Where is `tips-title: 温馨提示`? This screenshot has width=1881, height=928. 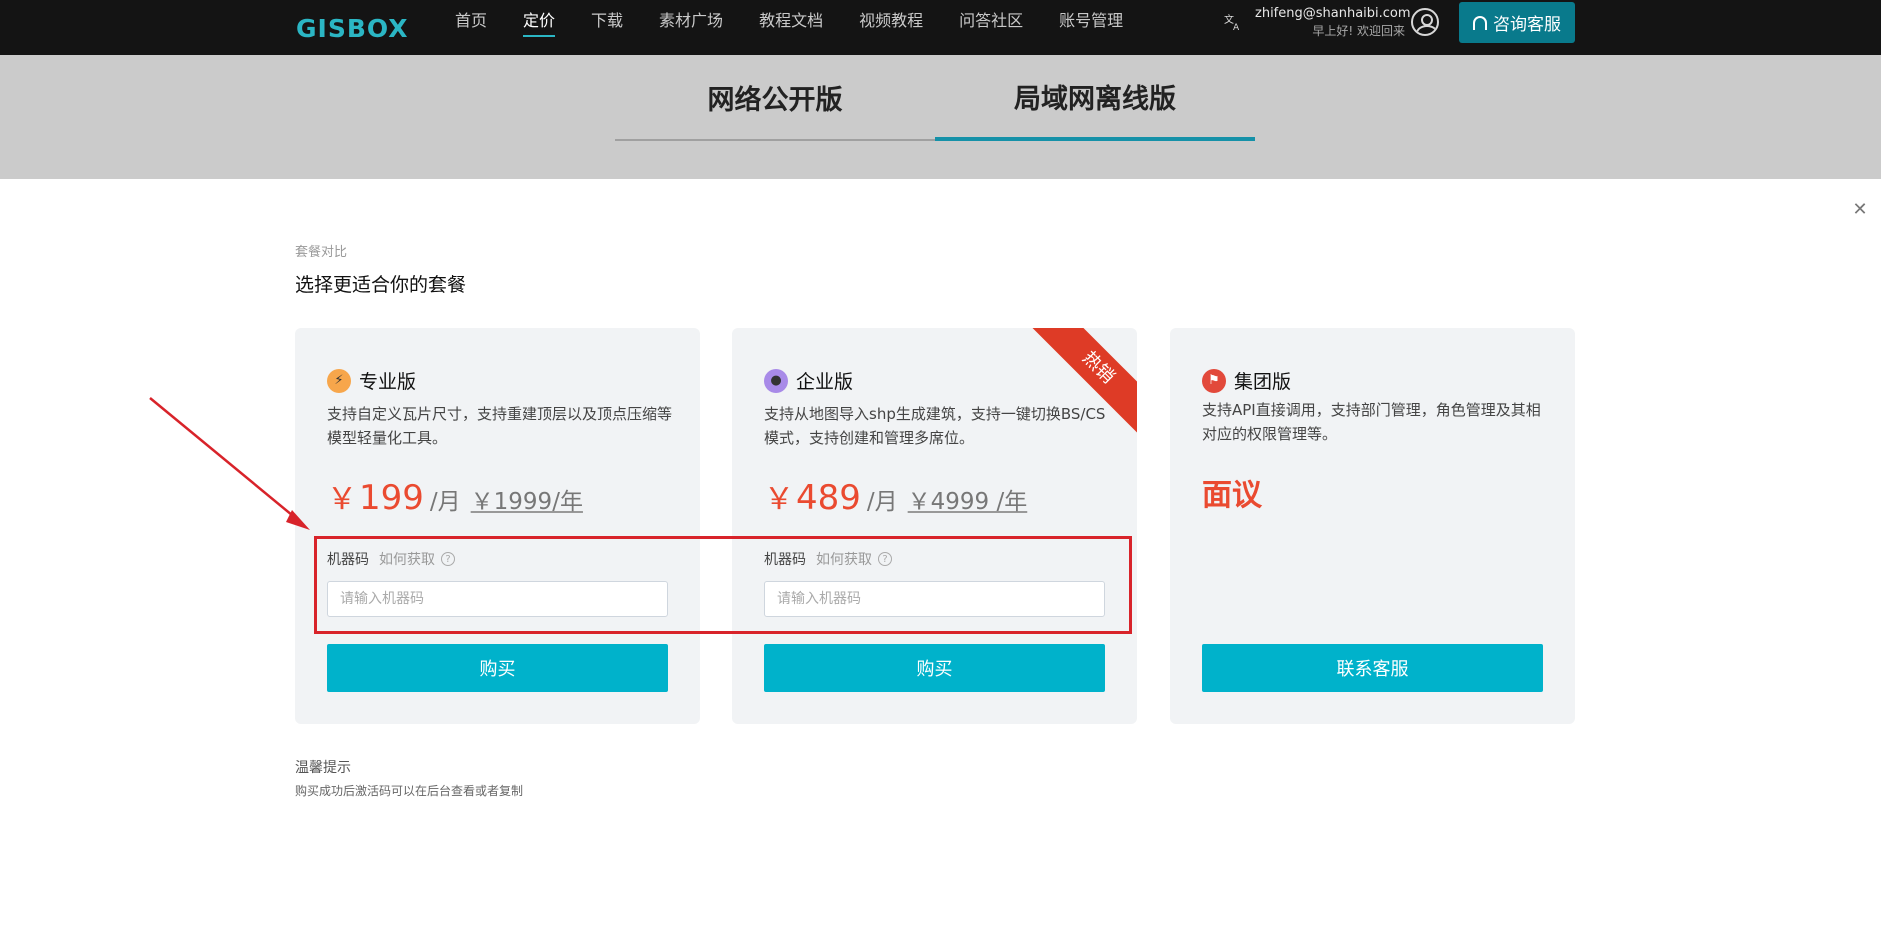
tips-title: 温馨提示 is located at coordinates (323, 768).